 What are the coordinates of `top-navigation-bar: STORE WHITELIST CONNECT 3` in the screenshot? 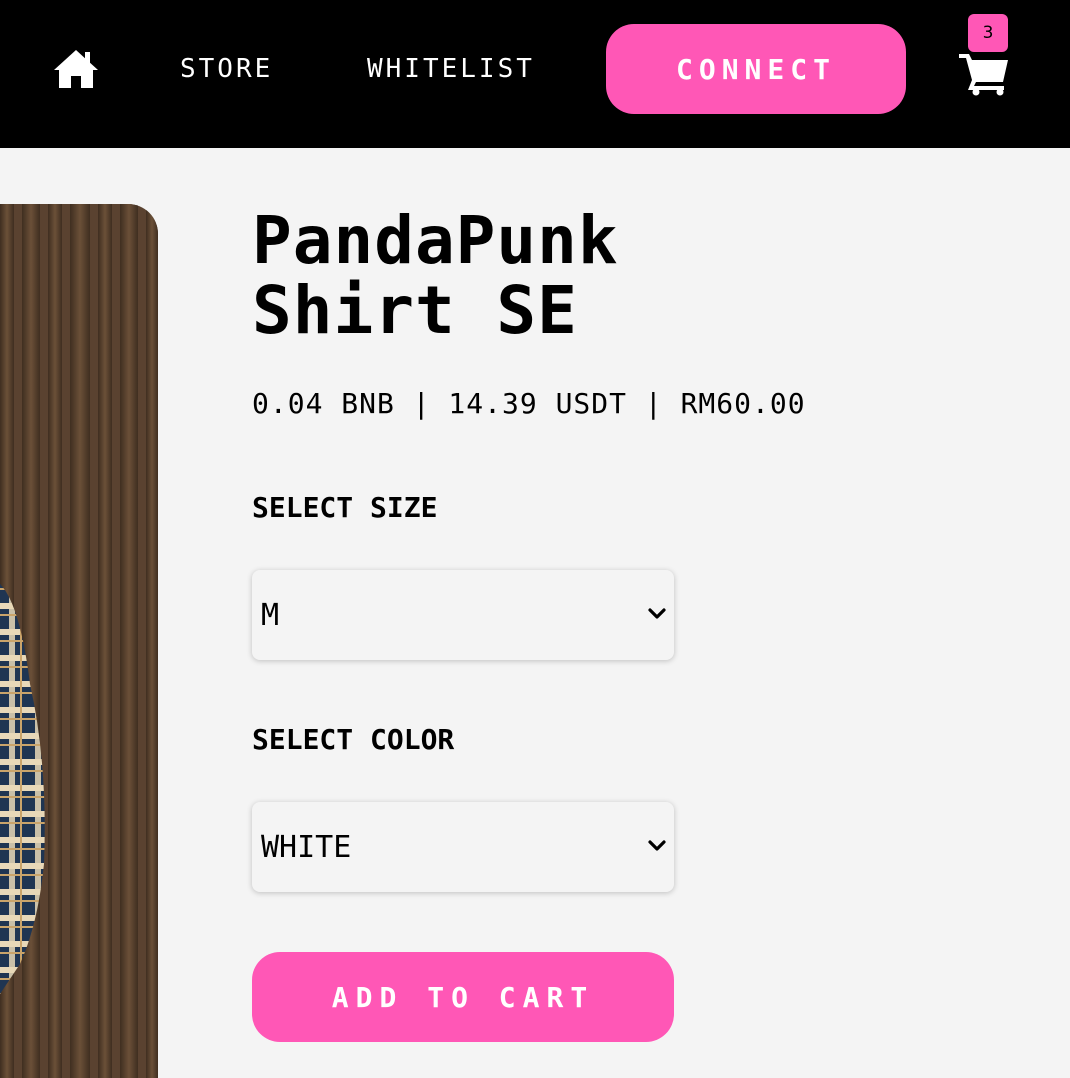 It's located at (535, 74).